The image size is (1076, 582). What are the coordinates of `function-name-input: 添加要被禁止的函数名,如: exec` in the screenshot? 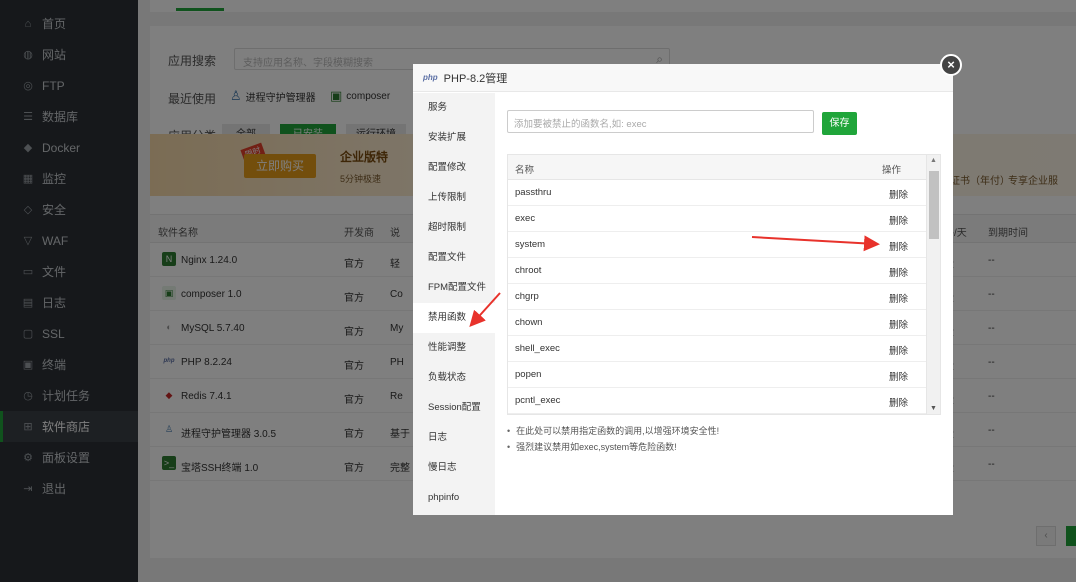 It's located at (660, 121).